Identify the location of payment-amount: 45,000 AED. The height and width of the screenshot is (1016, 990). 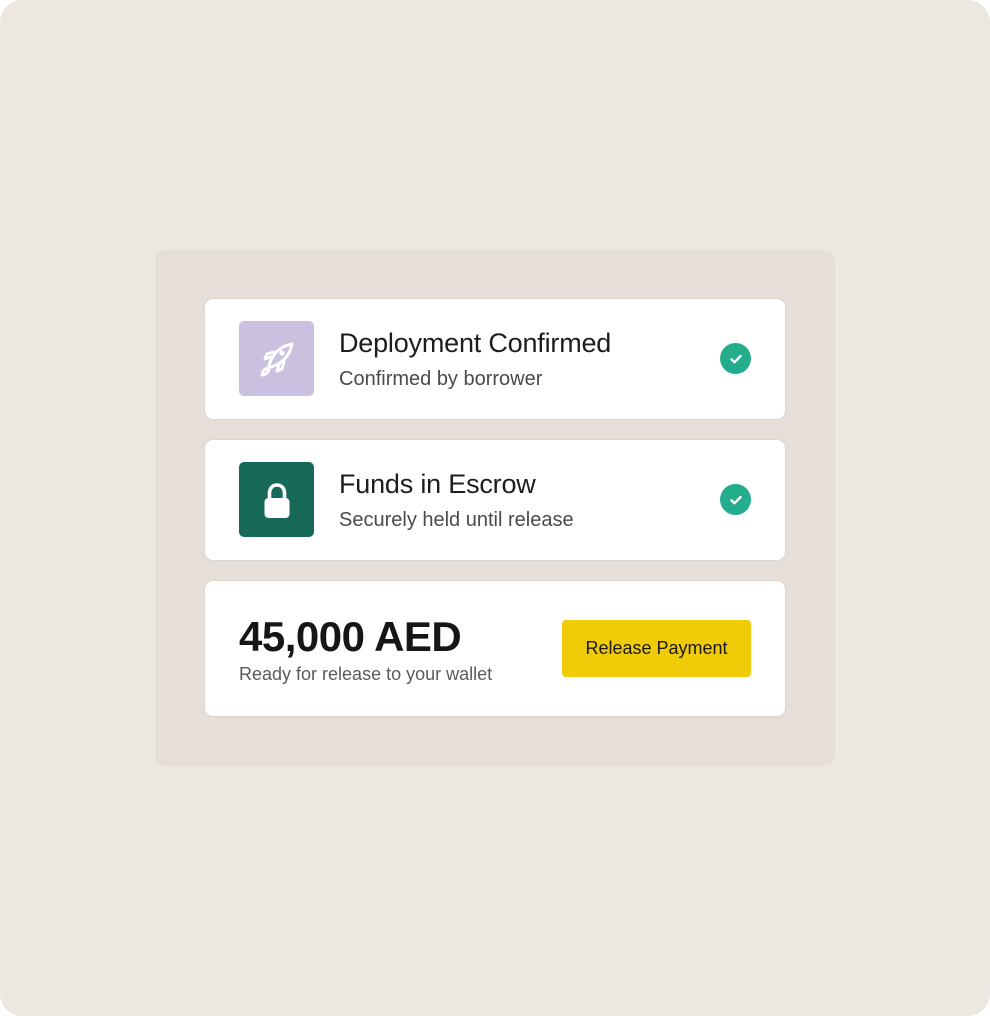
(350, 636).